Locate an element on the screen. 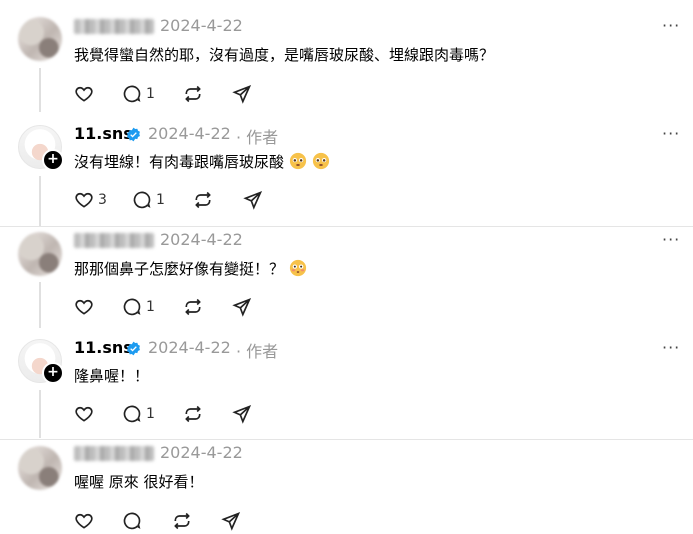 The height and width of the screenshot is (534, 693). comment-text: 我覺得蠻自然的耶，沒有過度，是嘴唇玻尿酸、埋線跟肉毒嗎？ is located at coordinates (284, 55).